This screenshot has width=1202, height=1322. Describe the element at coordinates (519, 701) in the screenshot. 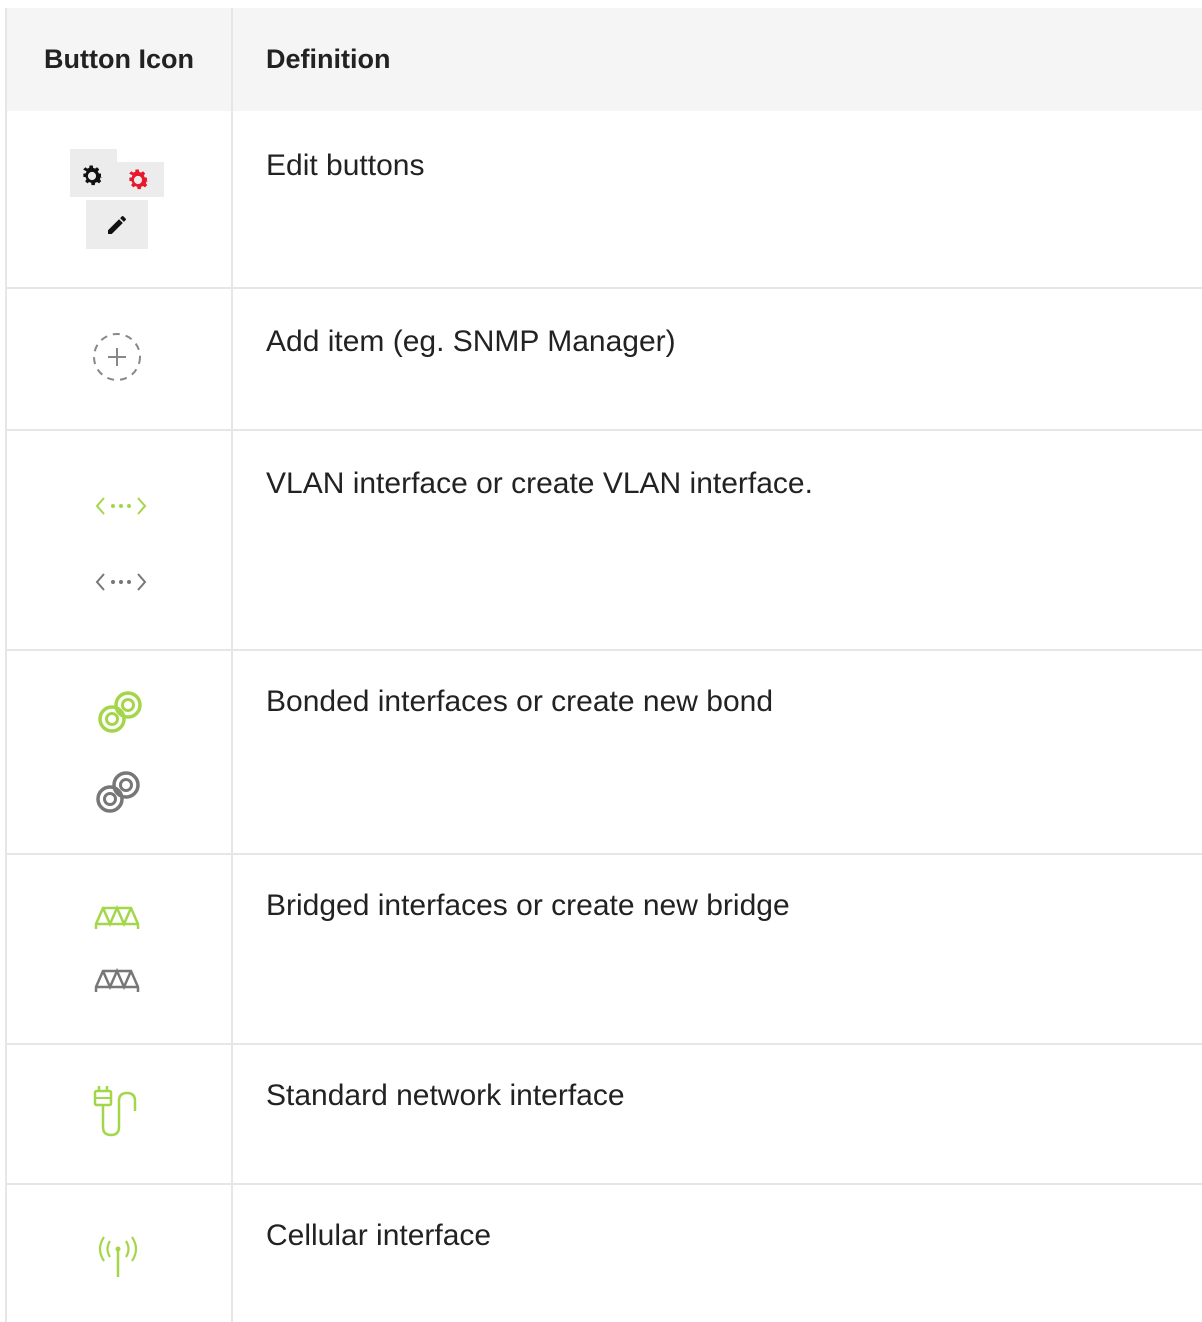

I see `definition-text: Bonded interfaces or create new bond` at that location.